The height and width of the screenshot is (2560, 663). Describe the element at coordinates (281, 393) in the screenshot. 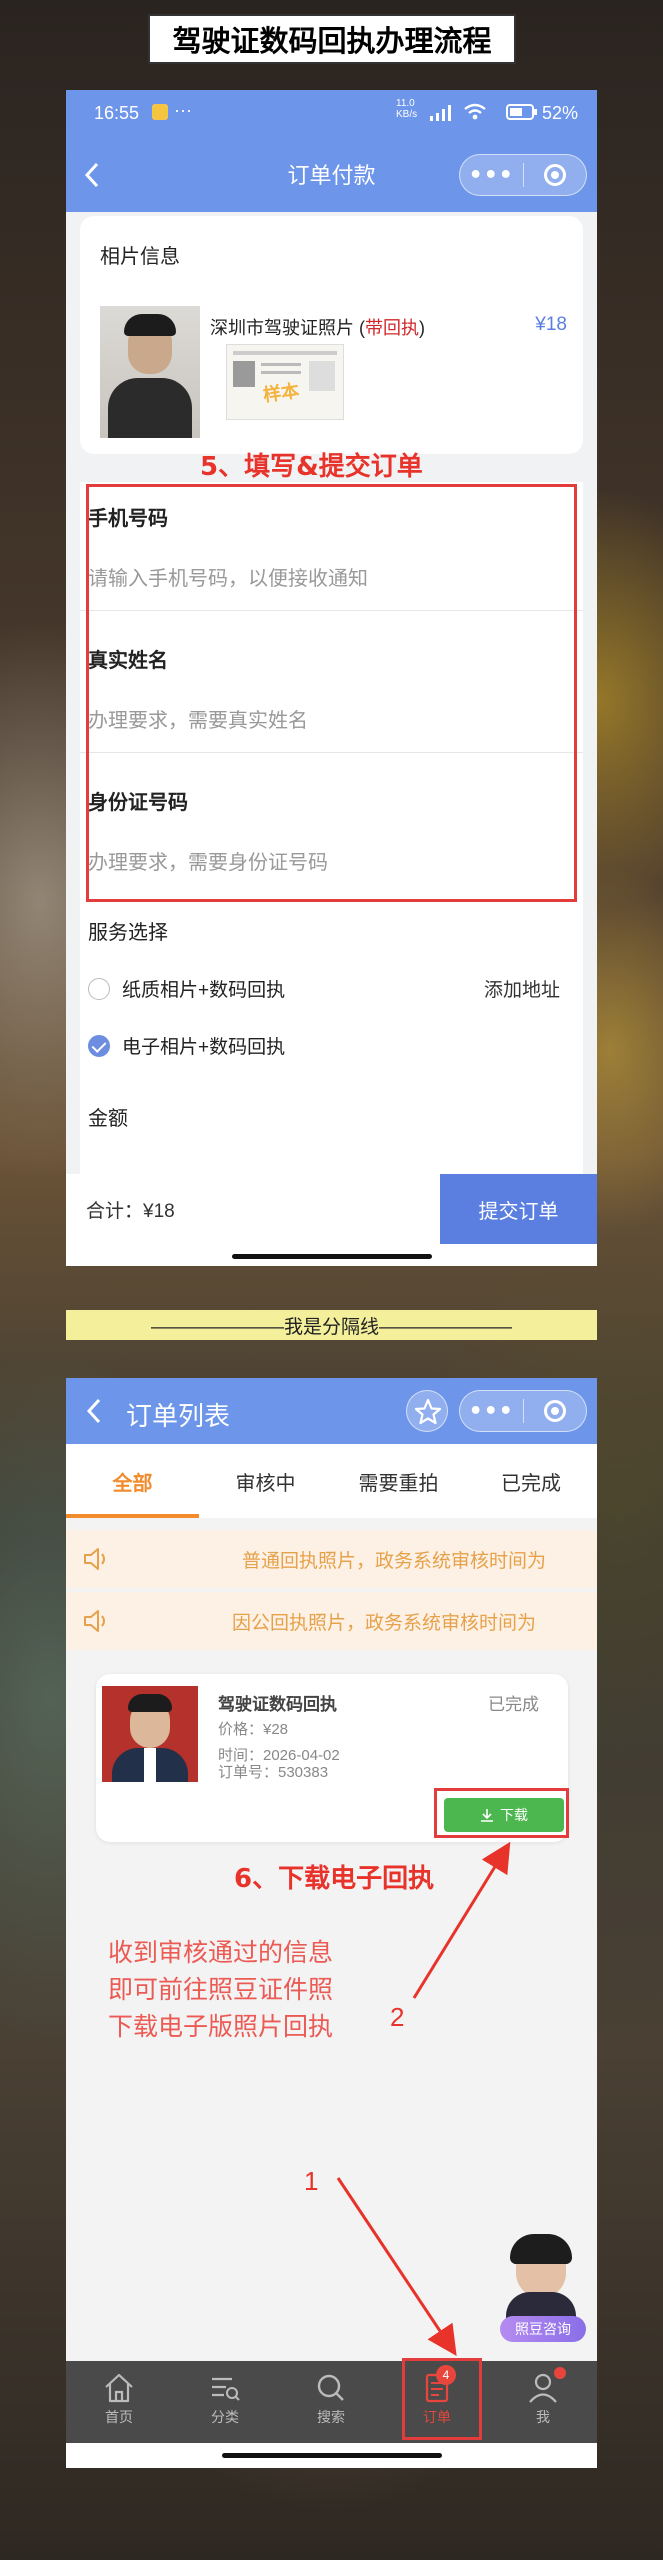

I see `sample-stamp: 样本` at that location.